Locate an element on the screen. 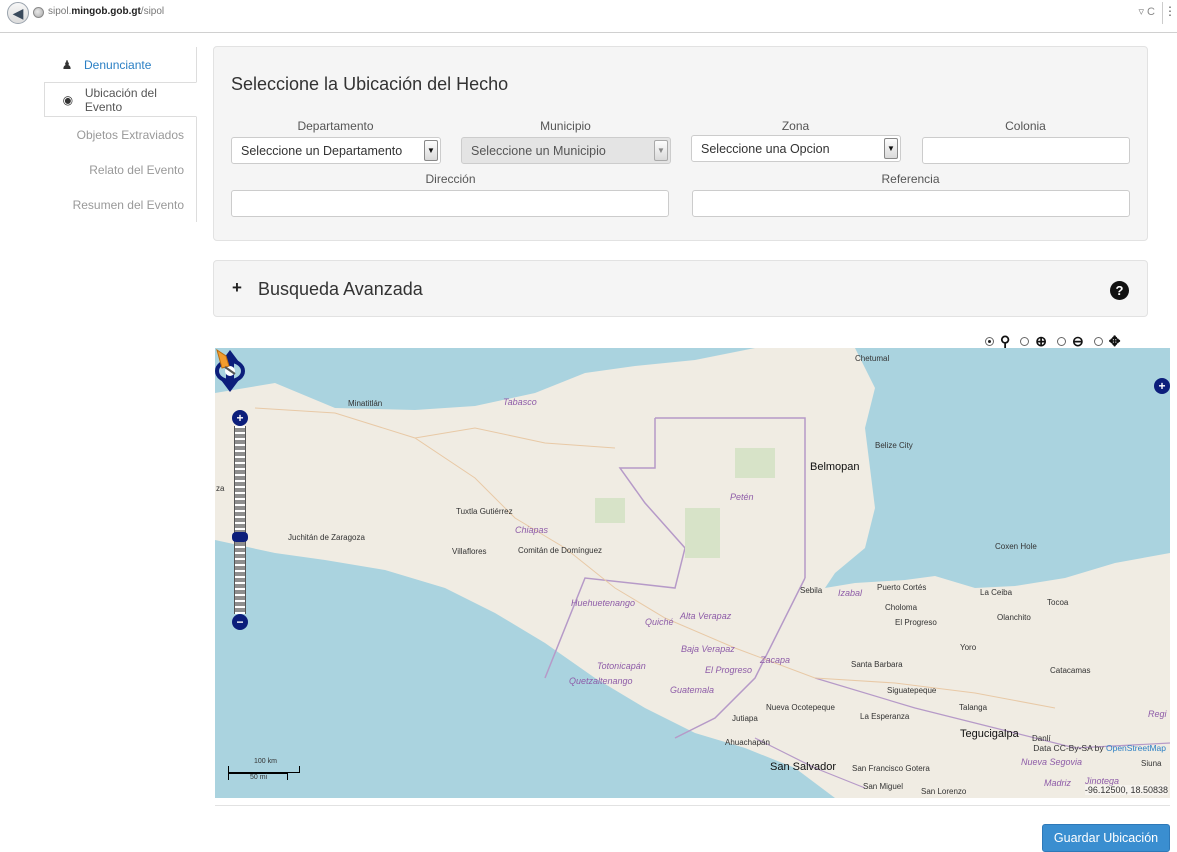  map-label: Siuna is located at coordinates (1151, 763).